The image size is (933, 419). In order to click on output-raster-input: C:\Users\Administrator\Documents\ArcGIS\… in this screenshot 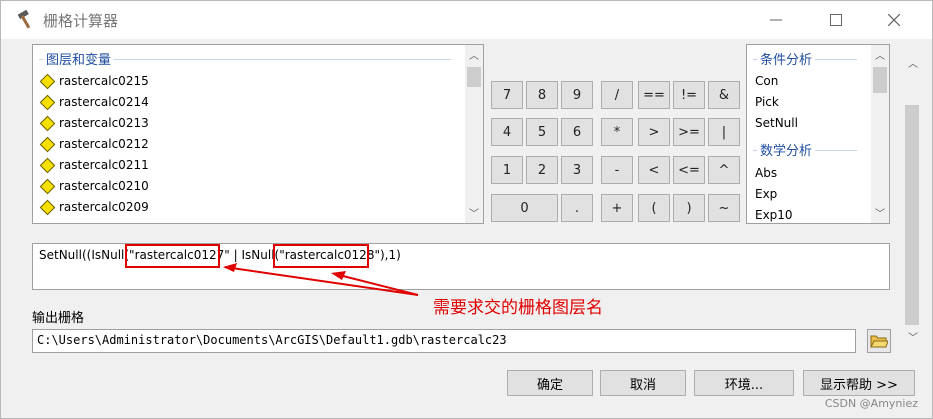, I will do `click(444, 341)`.